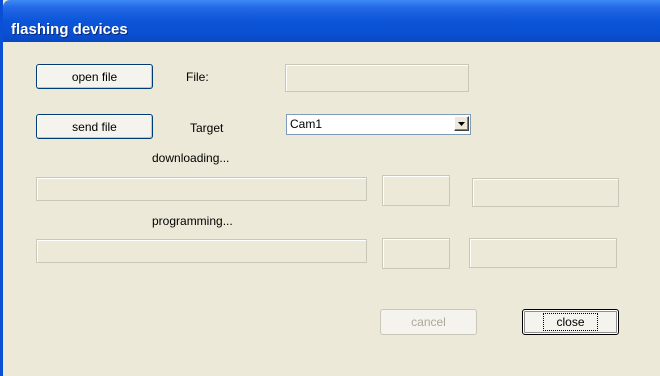  I want to click on cancel-button: cancel, so click(428, 322).